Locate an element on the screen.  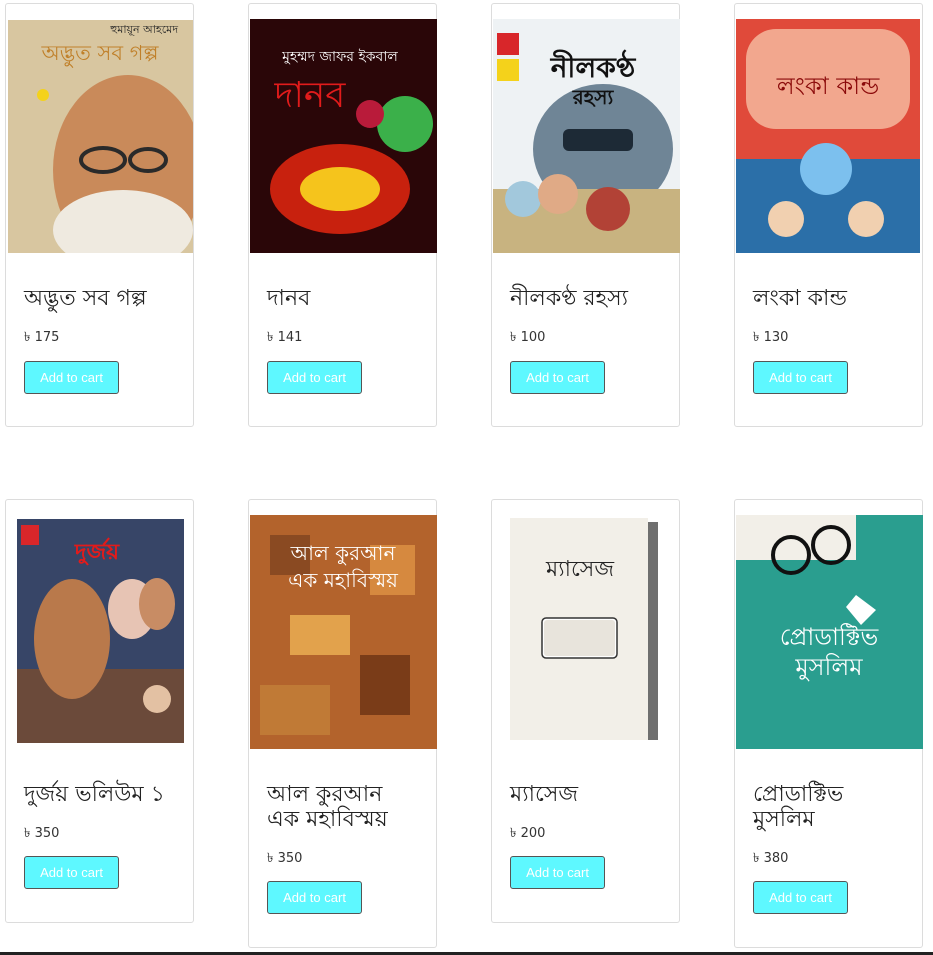
product-price: ৳ 100 is located at coordinates (528, 337).